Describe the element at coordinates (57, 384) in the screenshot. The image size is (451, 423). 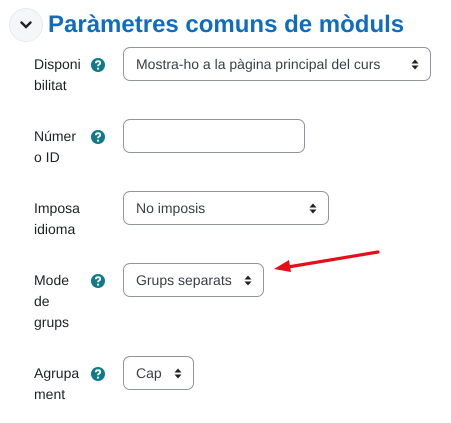
I see `field-label: Agrupa ment` at that location.